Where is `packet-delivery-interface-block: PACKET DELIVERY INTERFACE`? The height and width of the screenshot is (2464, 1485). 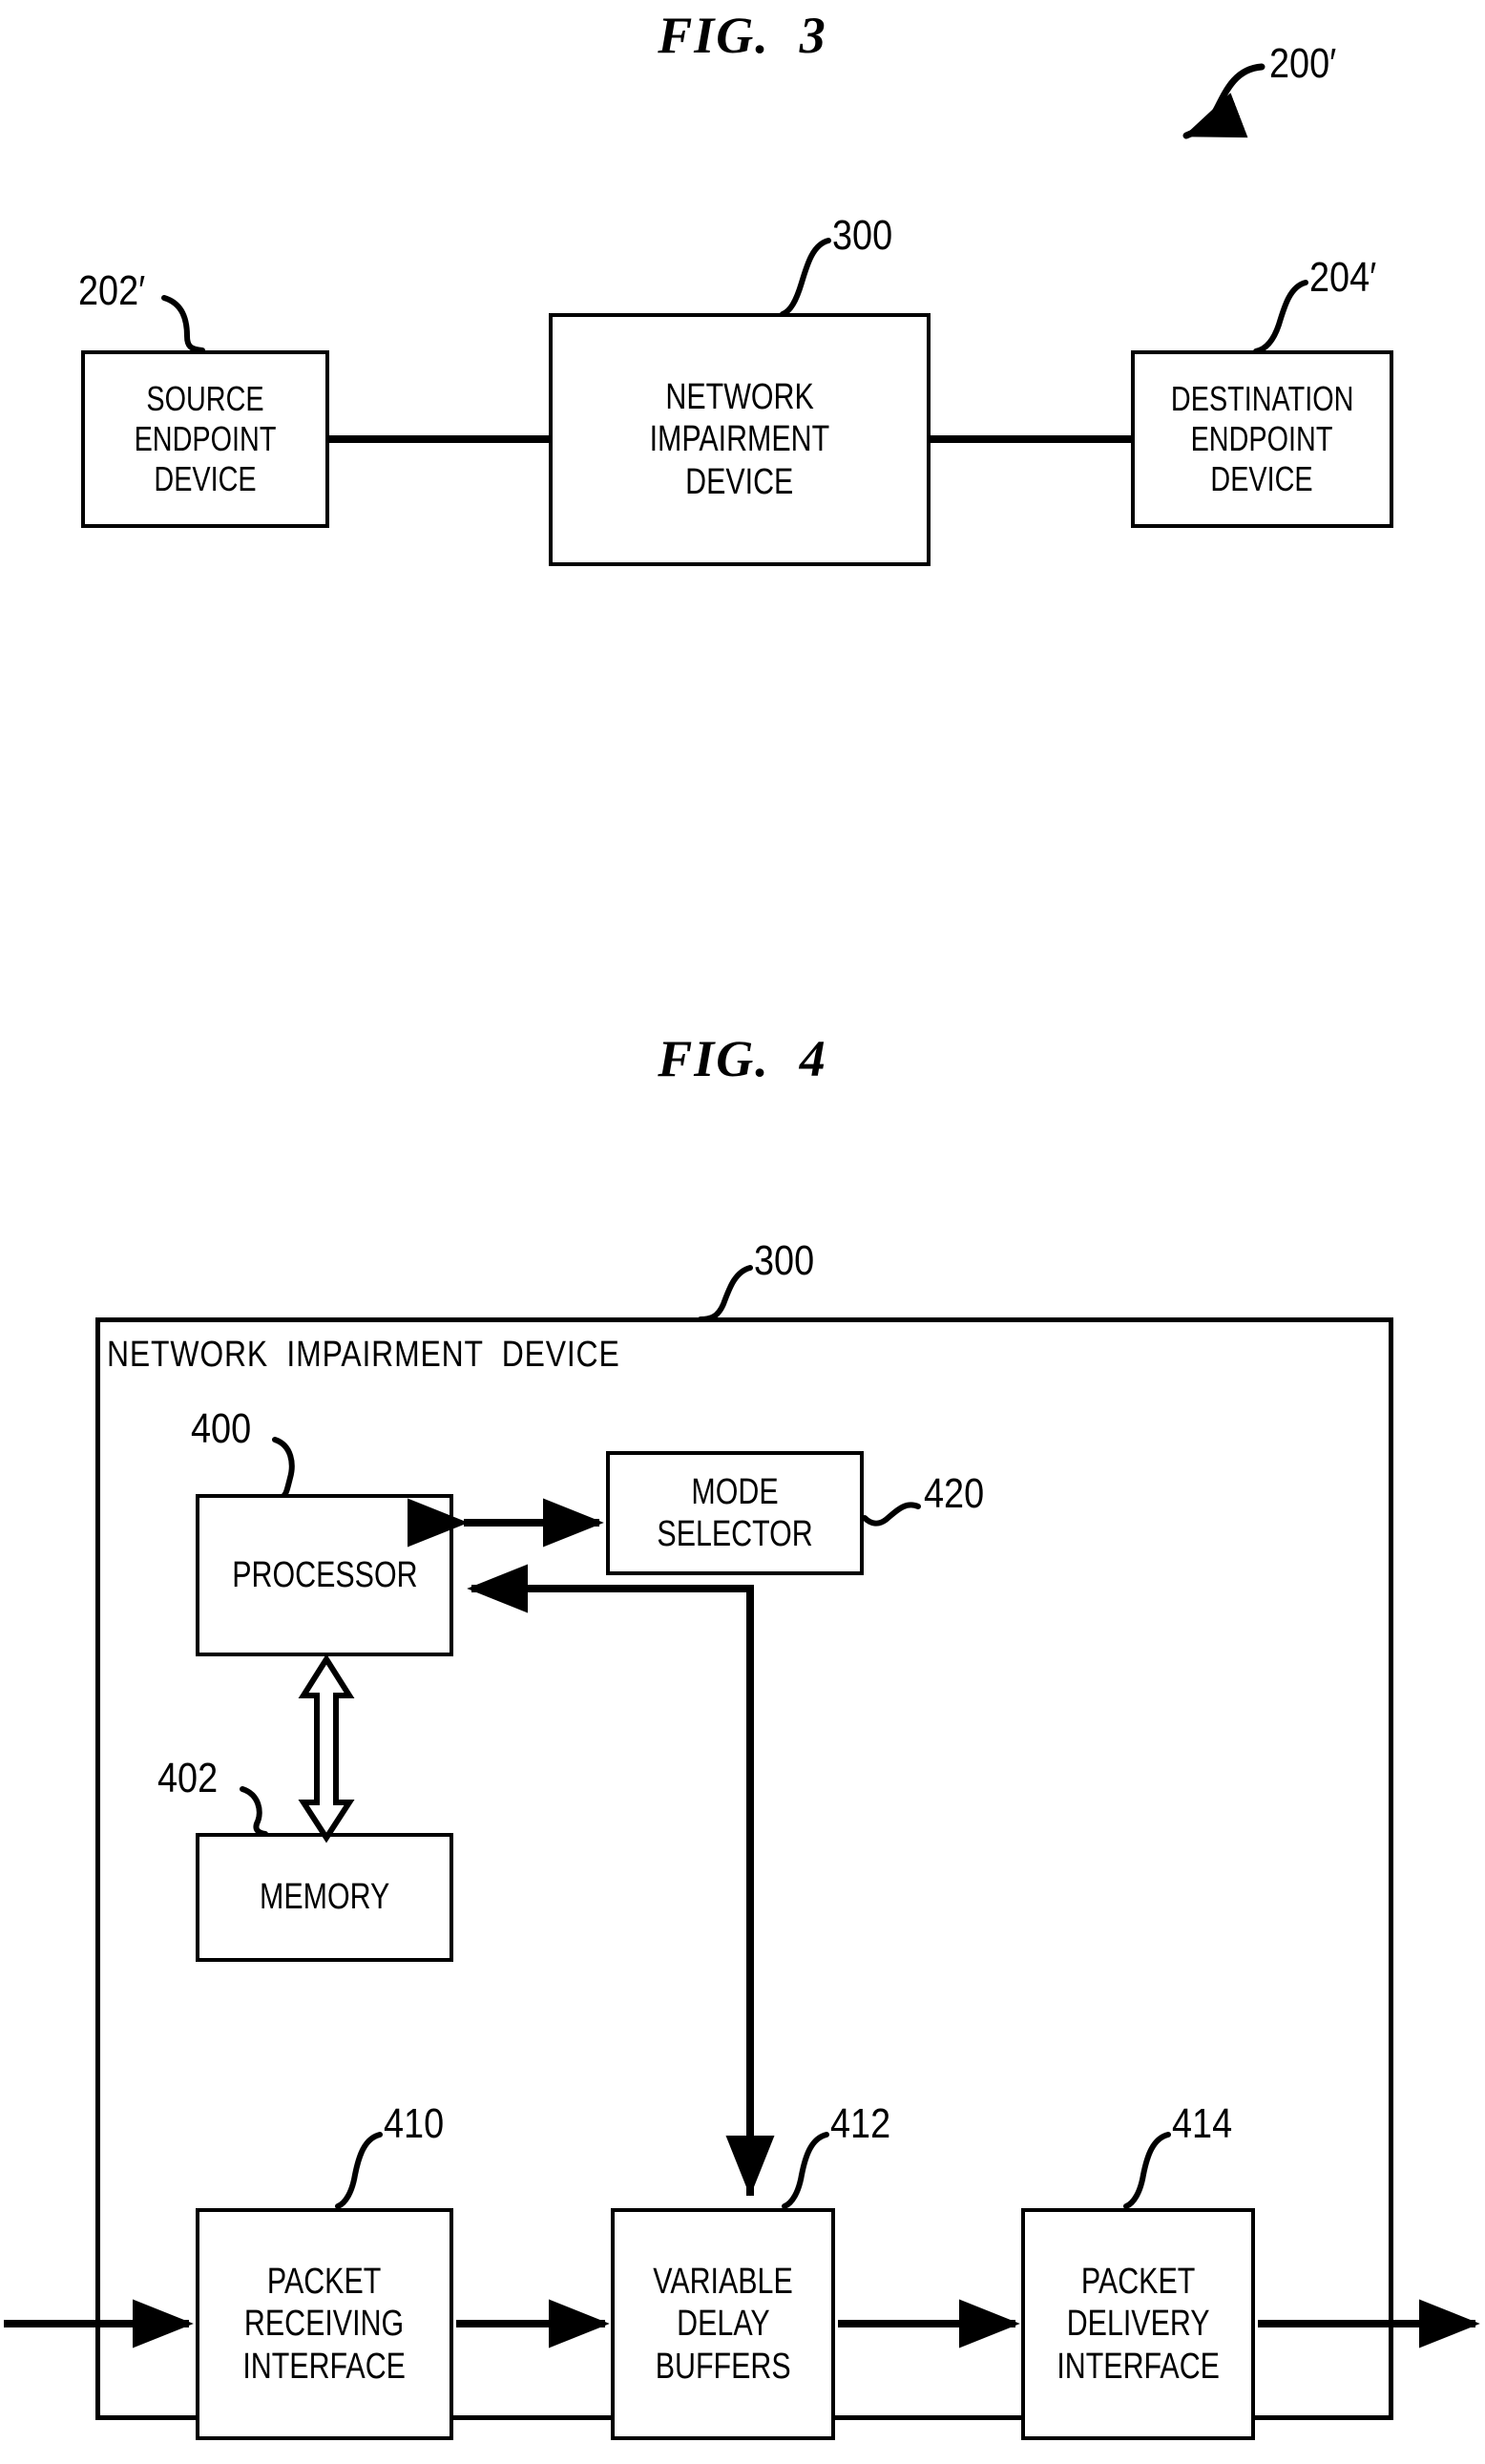 packet-delivery-interface-block: PACKET DELIVERY INTERFACE is located at coordinates (1138, 2324).